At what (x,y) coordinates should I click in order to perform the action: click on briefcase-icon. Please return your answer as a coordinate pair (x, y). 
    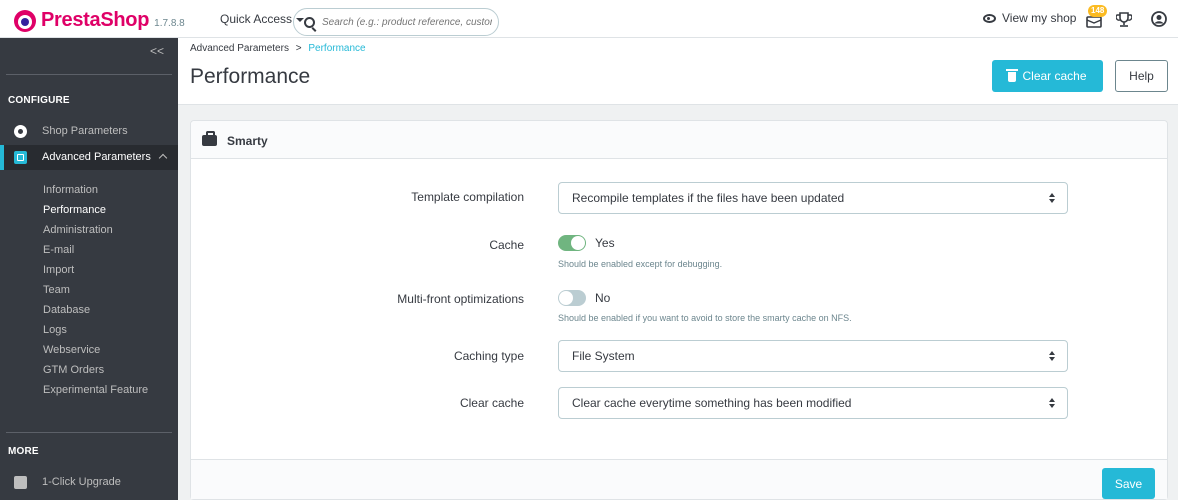
    Looking at the image, I should click on (209, 138).